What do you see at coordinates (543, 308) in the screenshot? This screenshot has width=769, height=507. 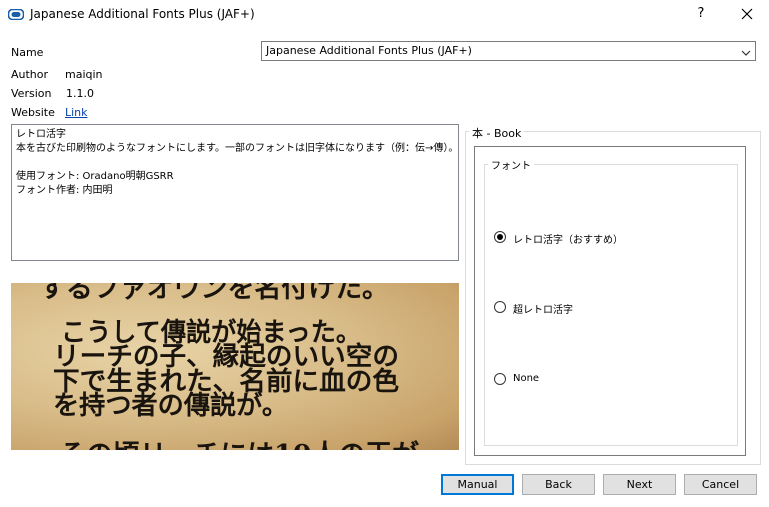 I see `radio-super-retro-label: 超レトロ活字` at bounding box center [543, 308].